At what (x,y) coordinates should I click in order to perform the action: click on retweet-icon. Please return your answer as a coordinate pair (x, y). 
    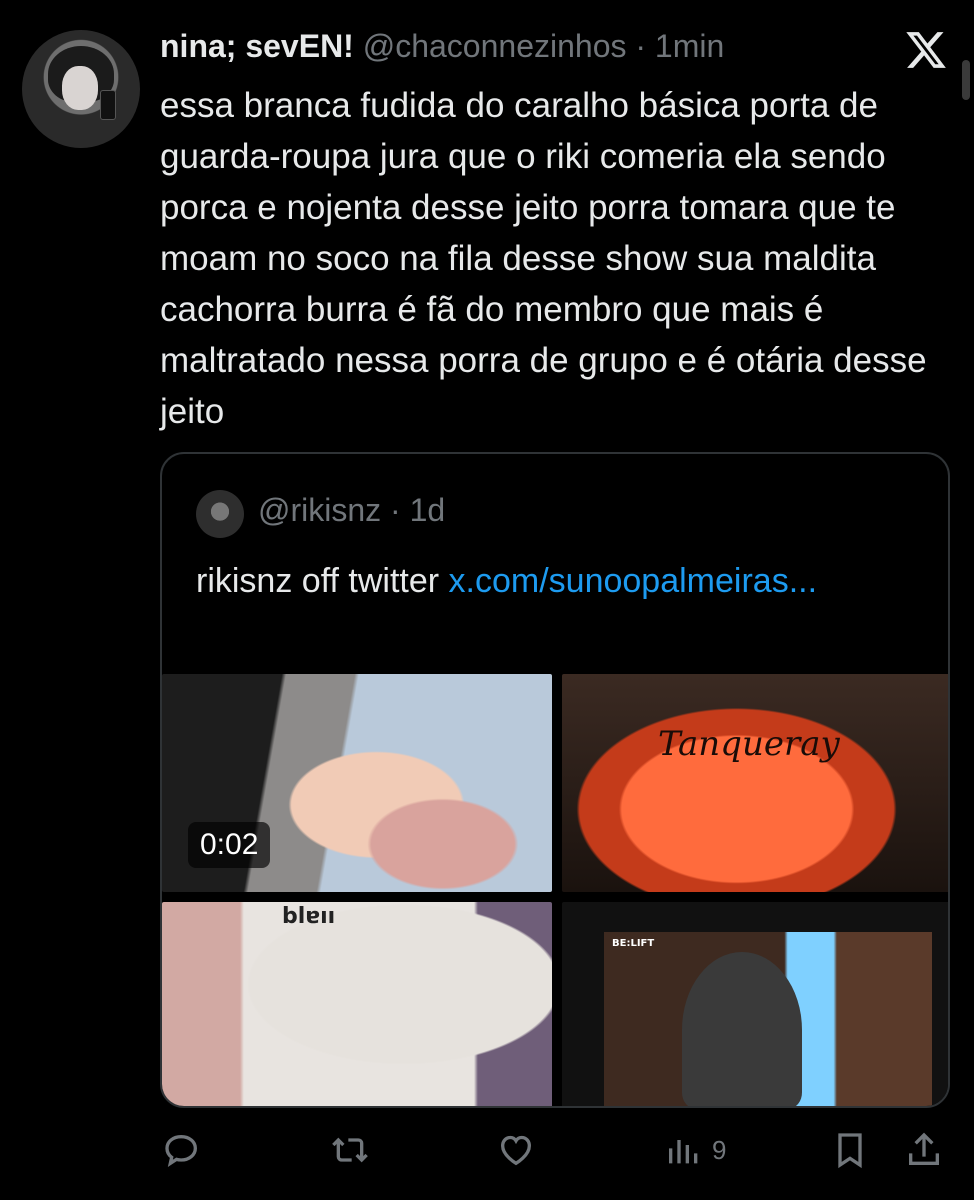
    Looking at the image, I should click on (350, 1150).